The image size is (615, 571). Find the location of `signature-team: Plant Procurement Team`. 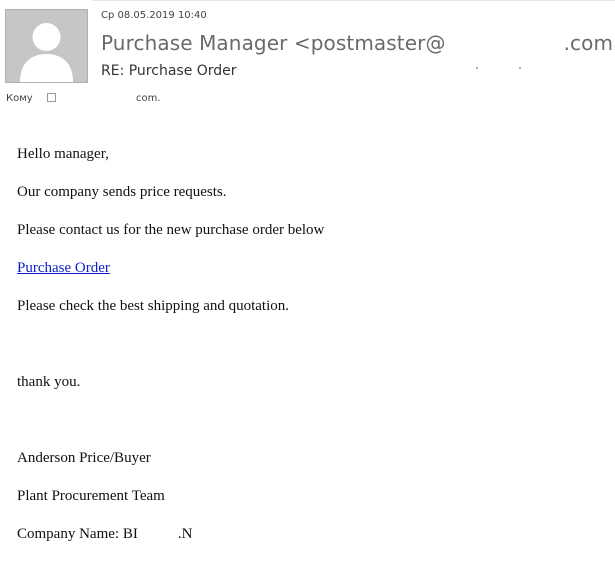

signature-team: Plant Procurement Team is located at coordinates (91, 496).